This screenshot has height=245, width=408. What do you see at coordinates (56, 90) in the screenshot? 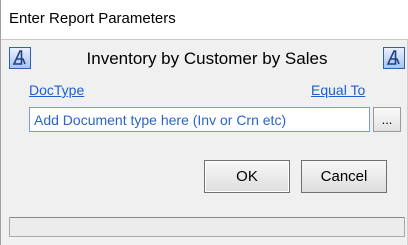
I see `doctype-field-link: DocType` at bounding box center [56, 90].